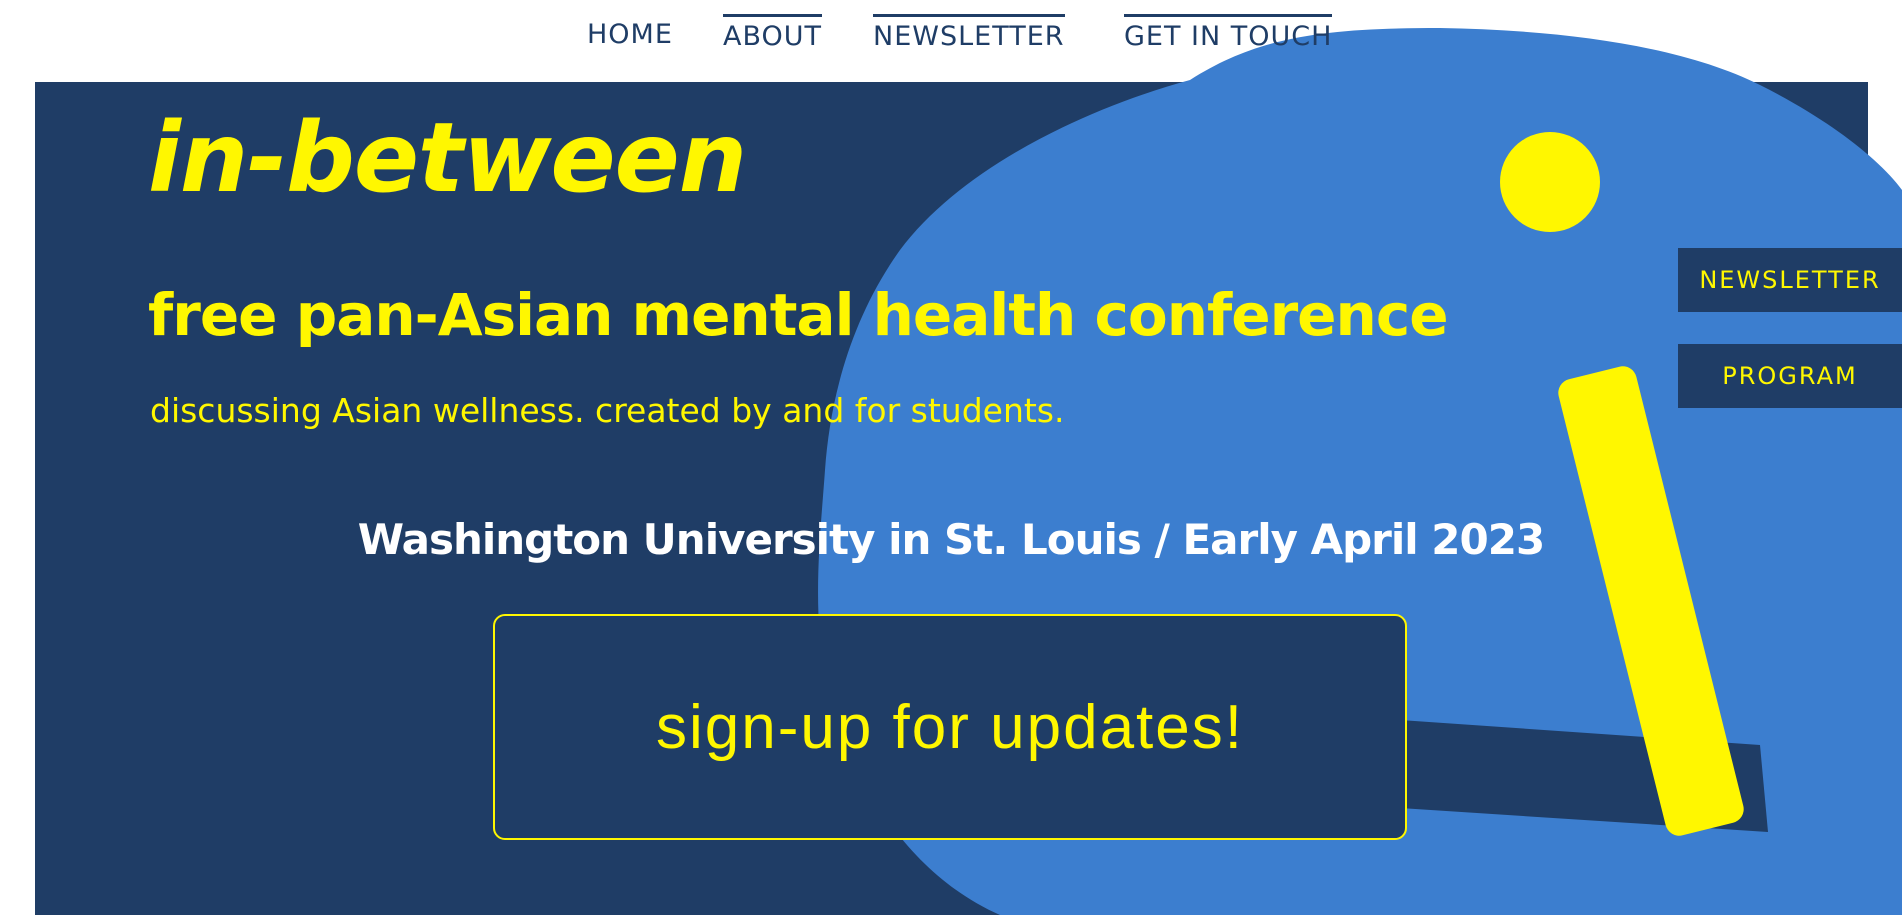 Image resolution: width=1902 pixels, height=915 pixels. Describe the element at coordinates (1550, 182) in the screenshot. I see `yellow-dot-shape` at that location.